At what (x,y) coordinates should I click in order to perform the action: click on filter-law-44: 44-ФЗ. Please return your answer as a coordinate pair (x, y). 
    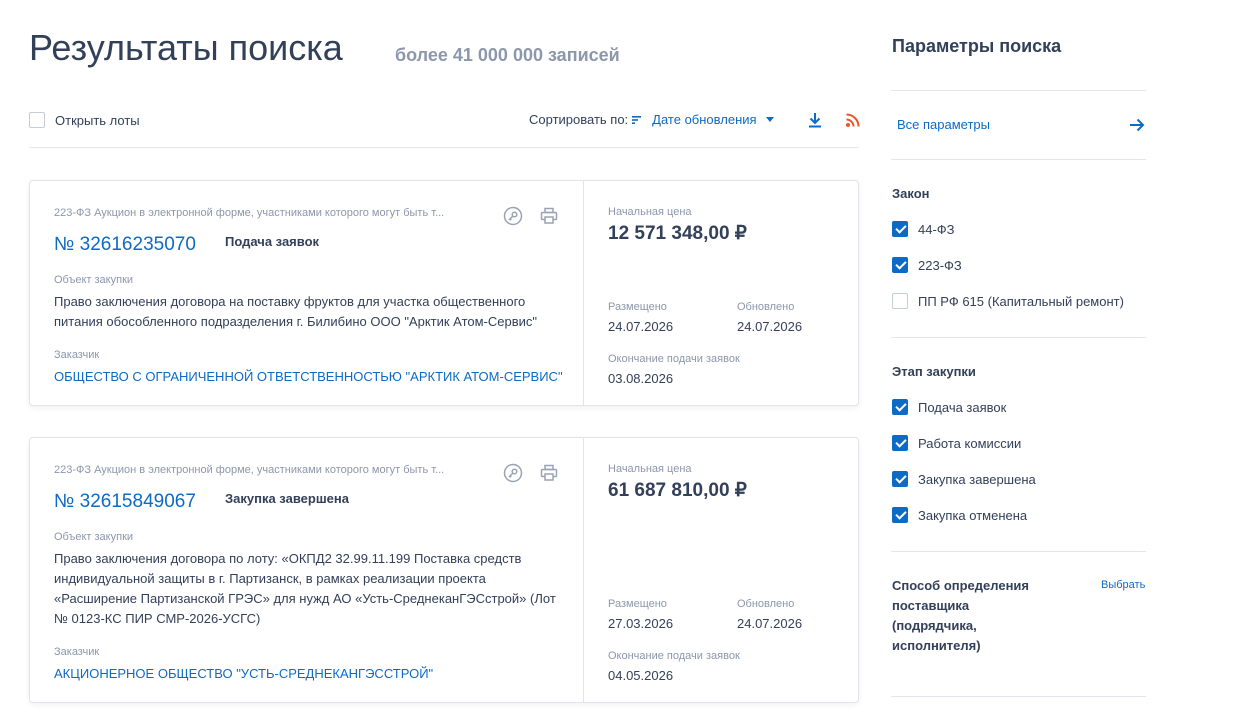
    Looking at the image, I should click on (923, 229).